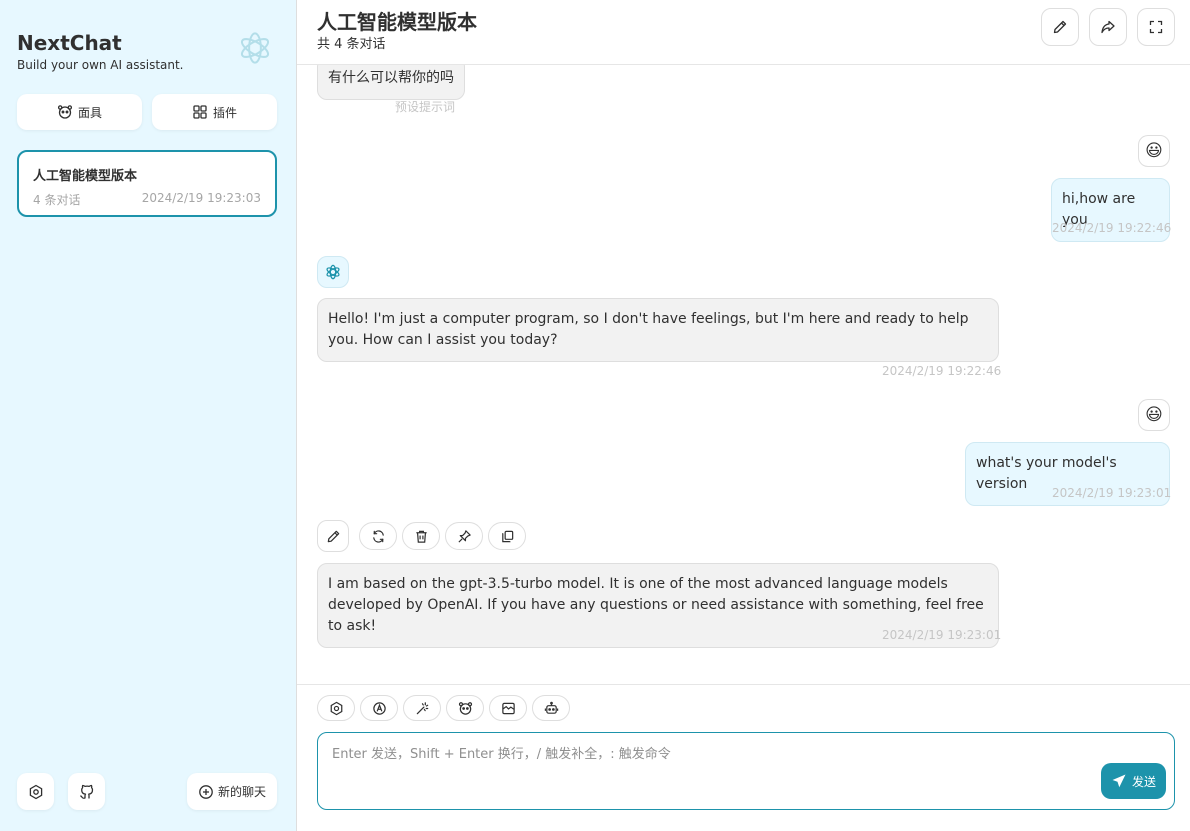  I want to click on share-chat-button, so click(1108, 27).